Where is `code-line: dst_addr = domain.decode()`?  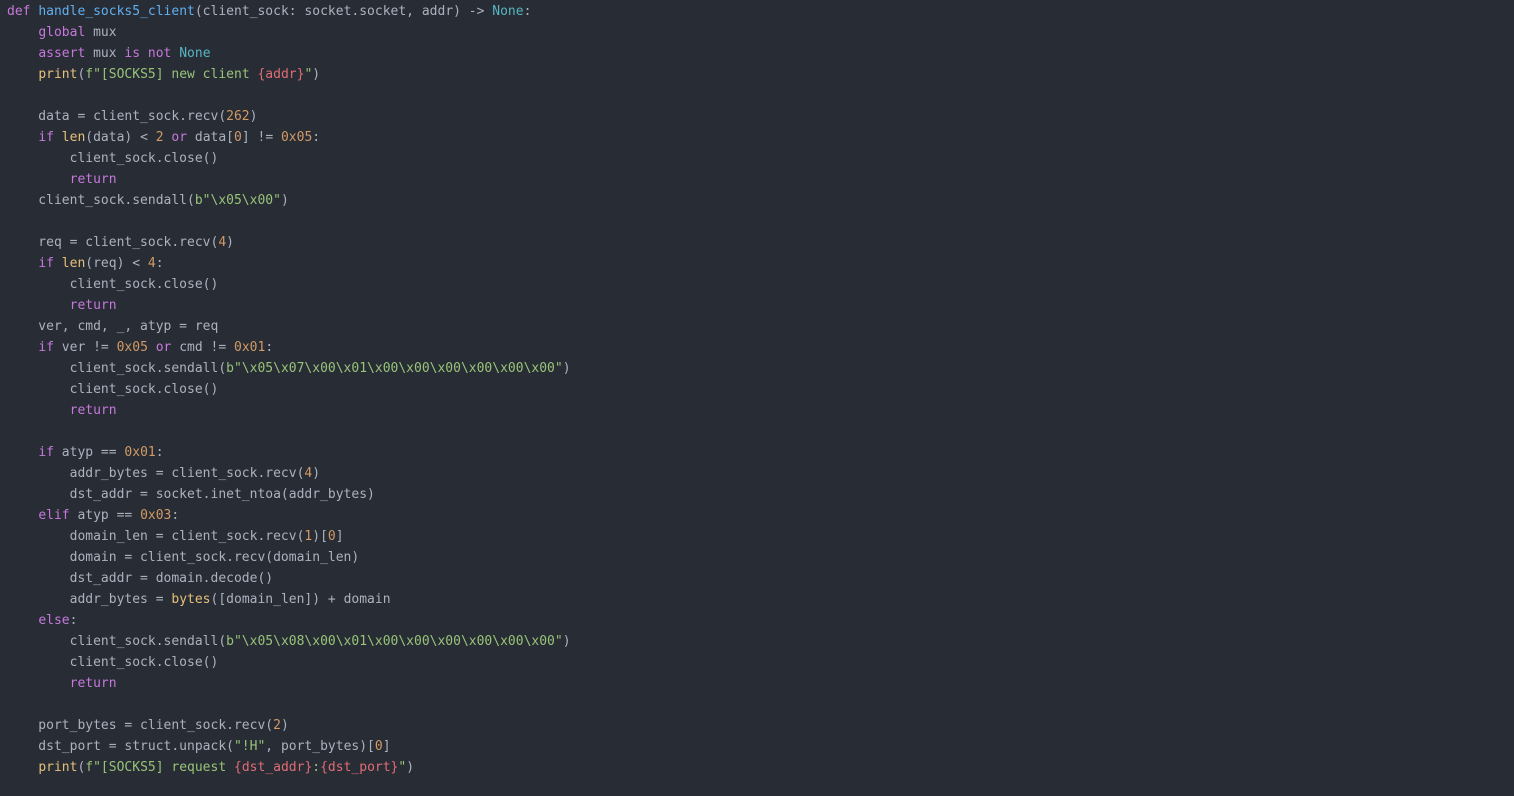 code-line: dst_addr = domain.decode() is located at coordinates (289, 578).